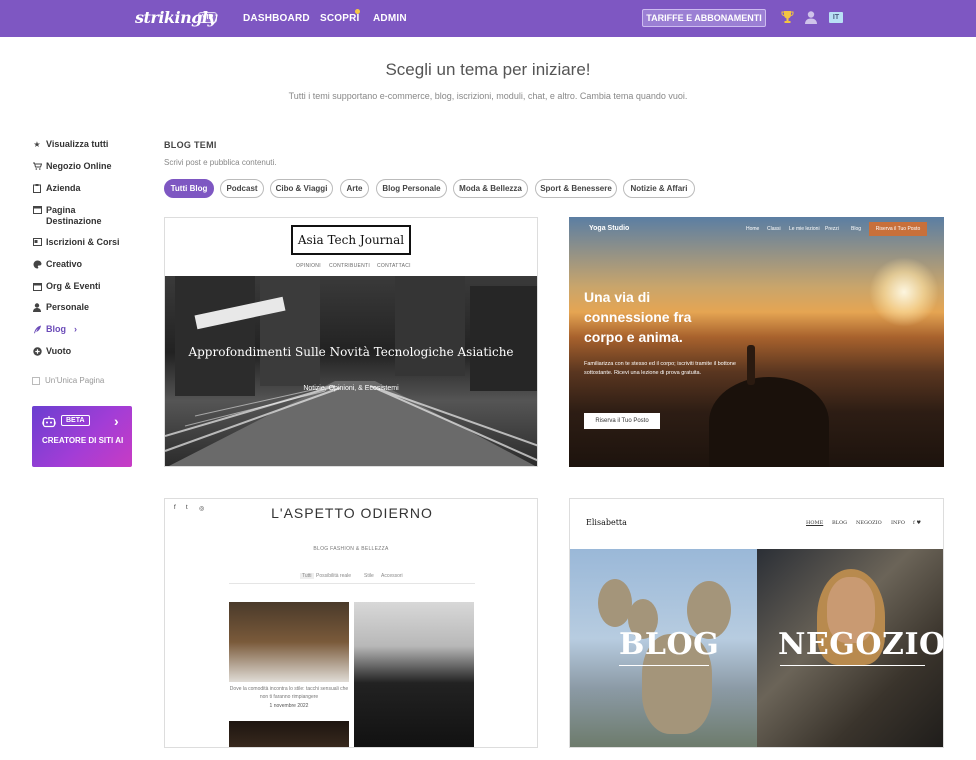  I want to click on menu-item: Prezzi, so click(832, 229).